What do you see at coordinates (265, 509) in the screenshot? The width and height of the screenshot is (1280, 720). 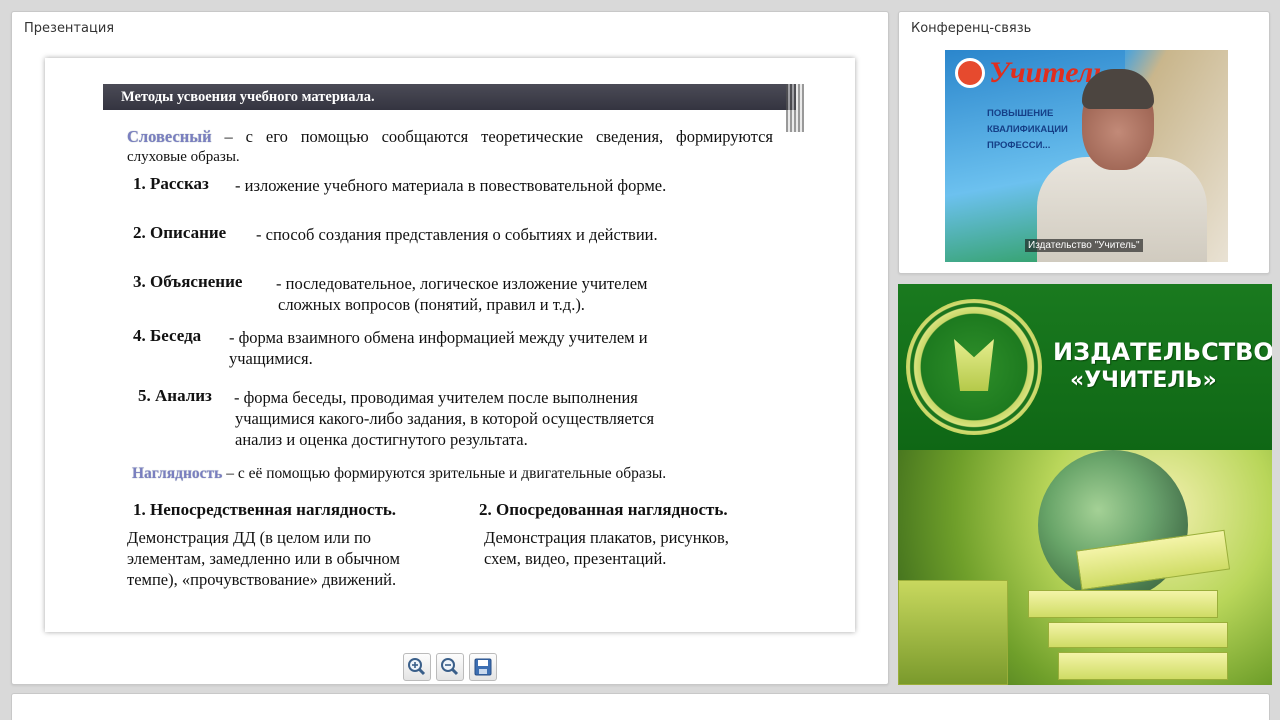 I see `direct-title: 1. Непосредственная наглядность.` at bounding box center [265, 509].